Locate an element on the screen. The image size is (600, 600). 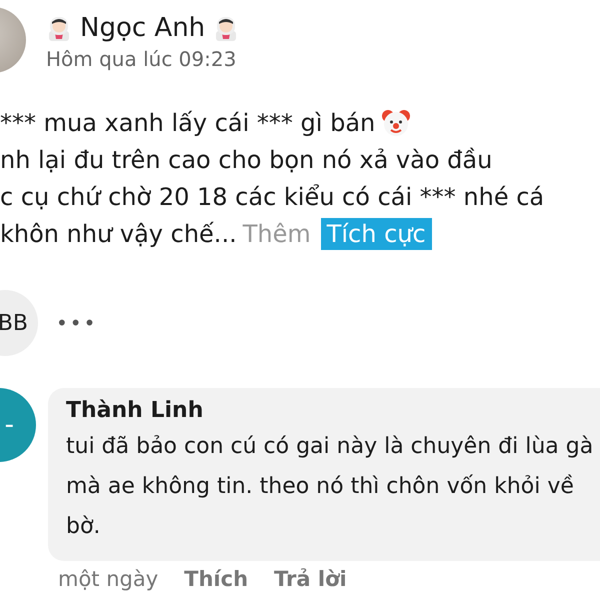
comment-time: một ngày is located at coordinates (108, 579).